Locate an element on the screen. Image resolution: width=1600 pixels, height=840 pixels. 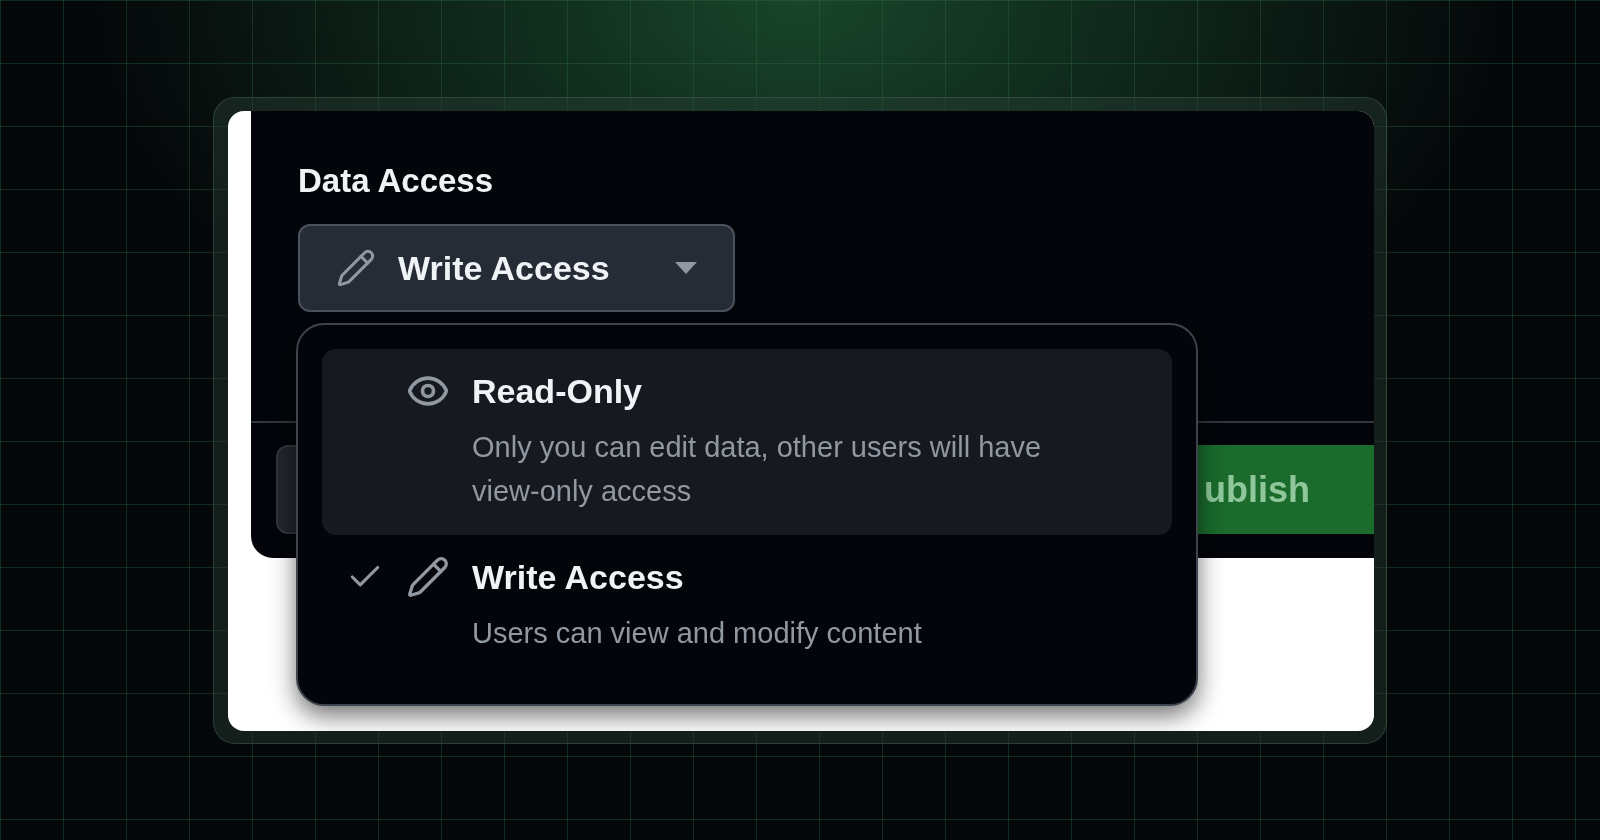
option-description: Only you can edit data, other users will have view-only access is located at coordinates (757, 469).